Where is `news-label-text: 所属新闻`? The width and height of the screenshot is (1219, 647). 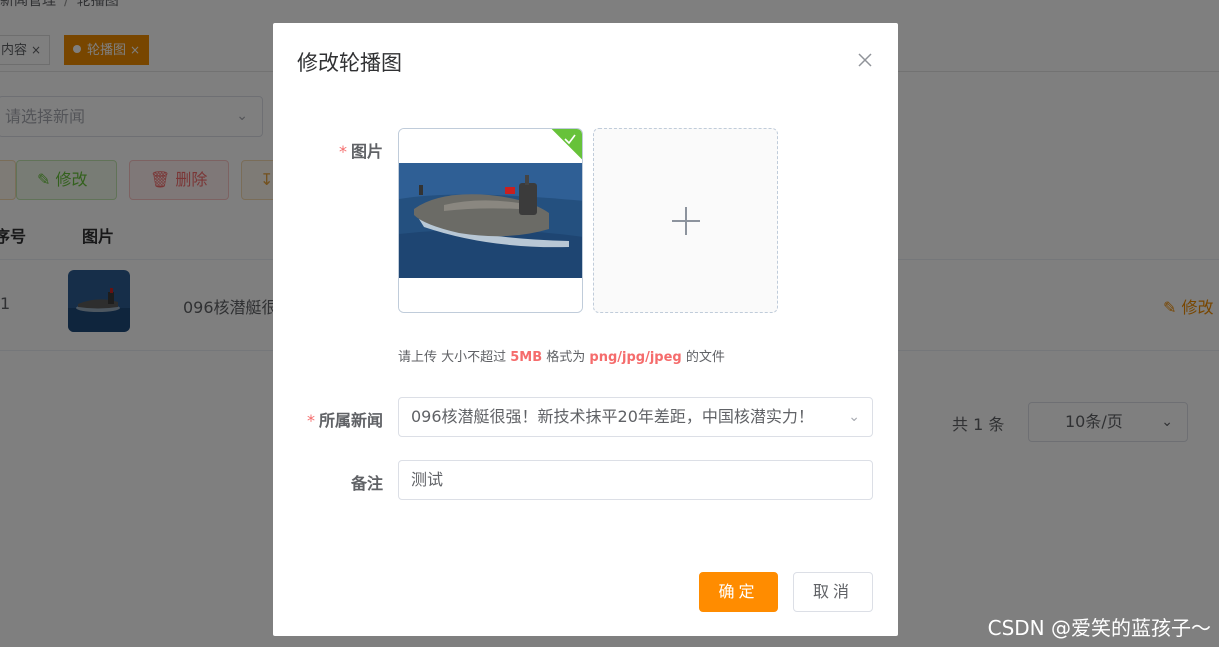
news-label-text: 所属新闻 is located at coordinates (350, 420).